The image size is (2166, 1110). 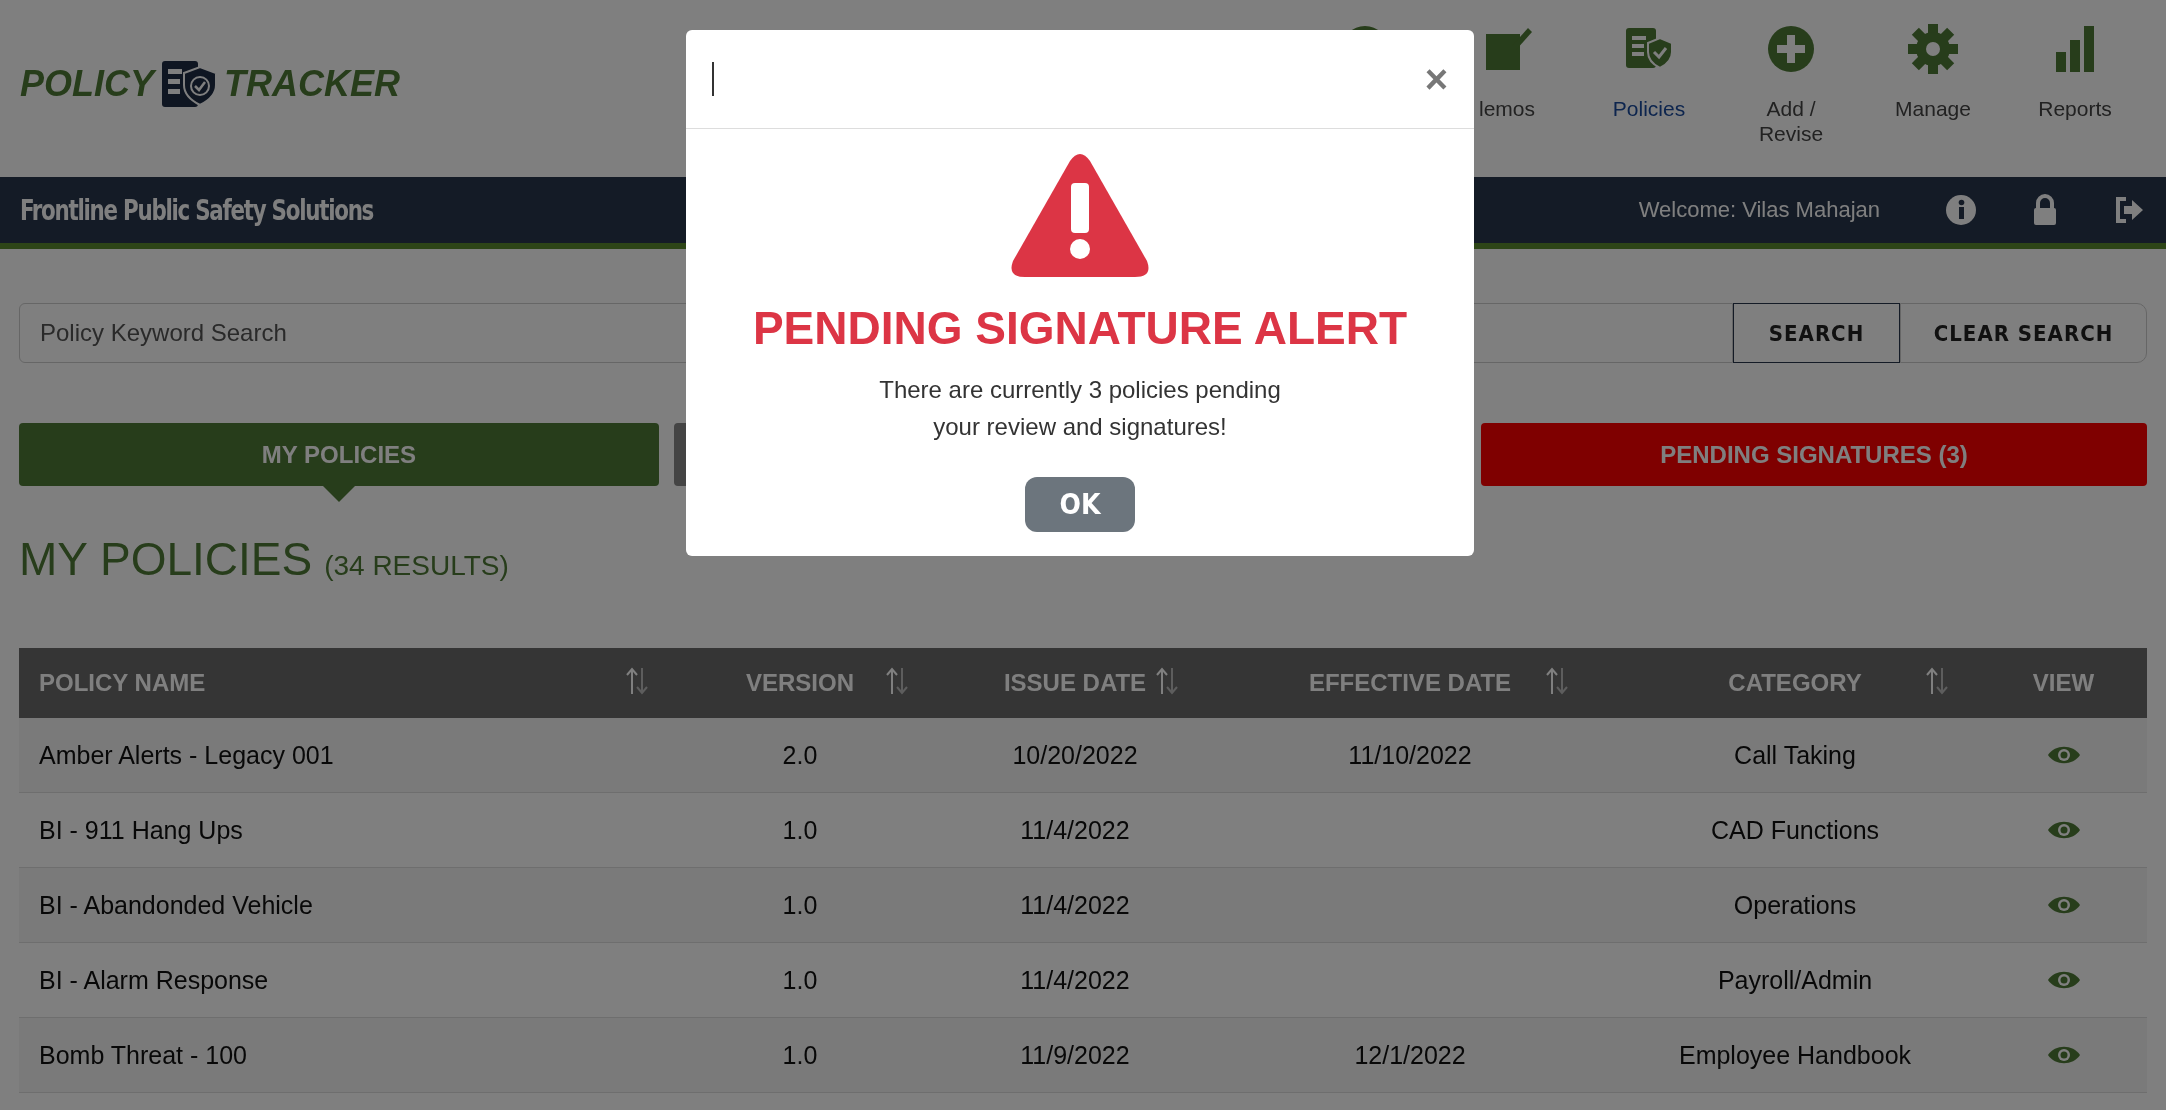 I want to click on table-cell: BI - Alarm Response, so click(x=154, y=980).